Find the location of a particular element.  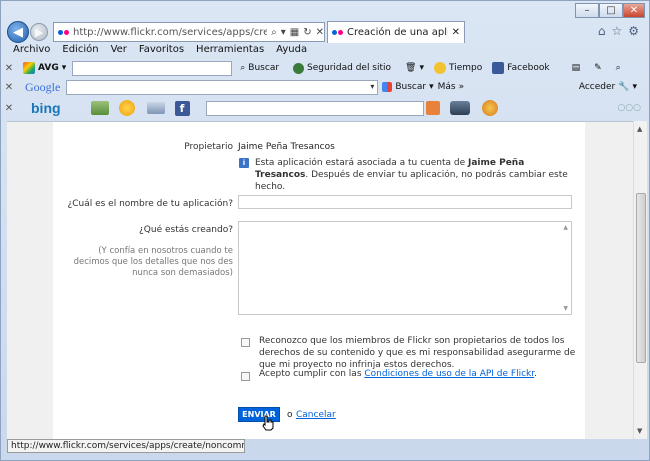

cancel-link: Cancelar is located at coordinates (316, 415).